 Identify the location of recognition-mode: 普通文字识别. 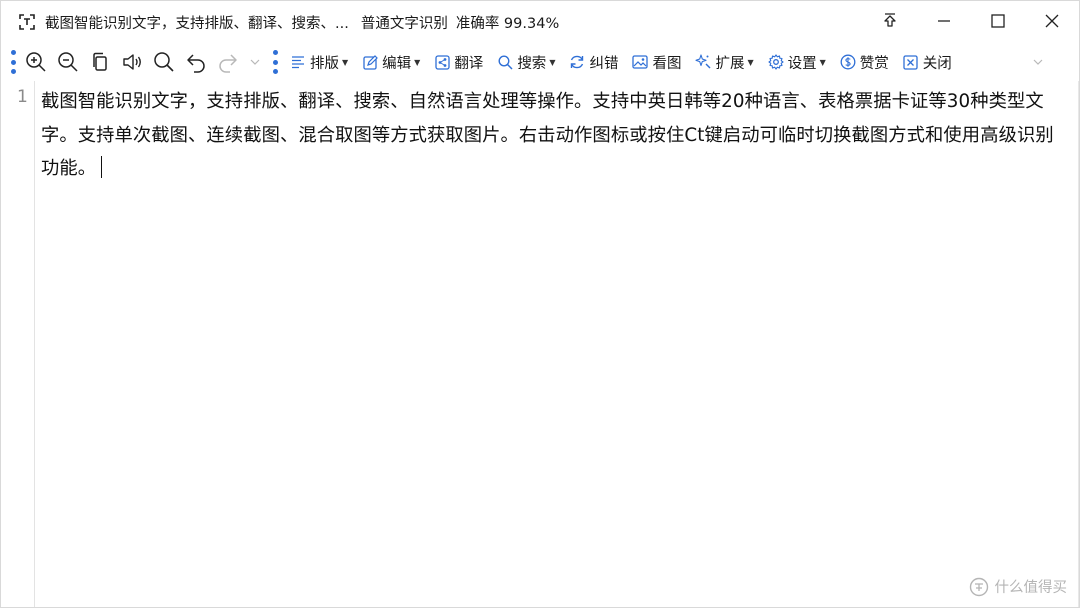
(404, 23).